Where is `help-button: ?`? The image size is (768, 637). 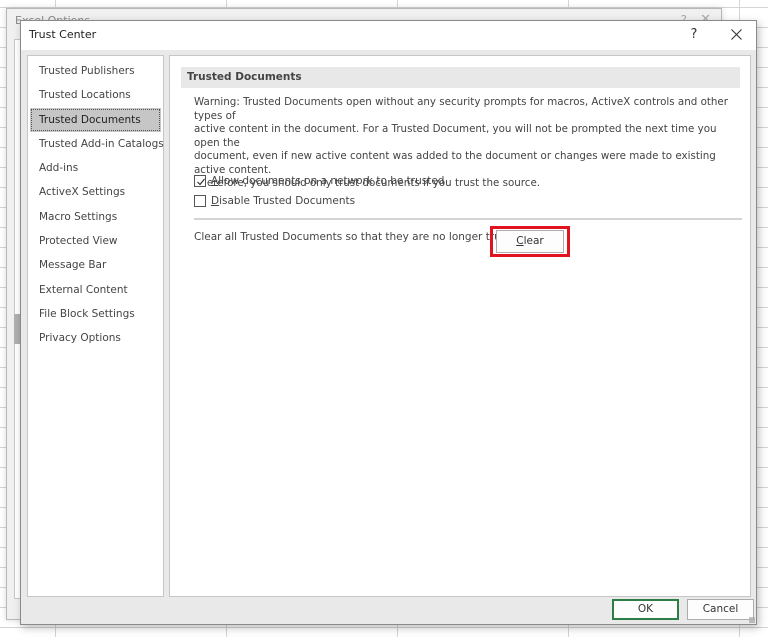
help-button: ? is located at coordinates (694, 35).